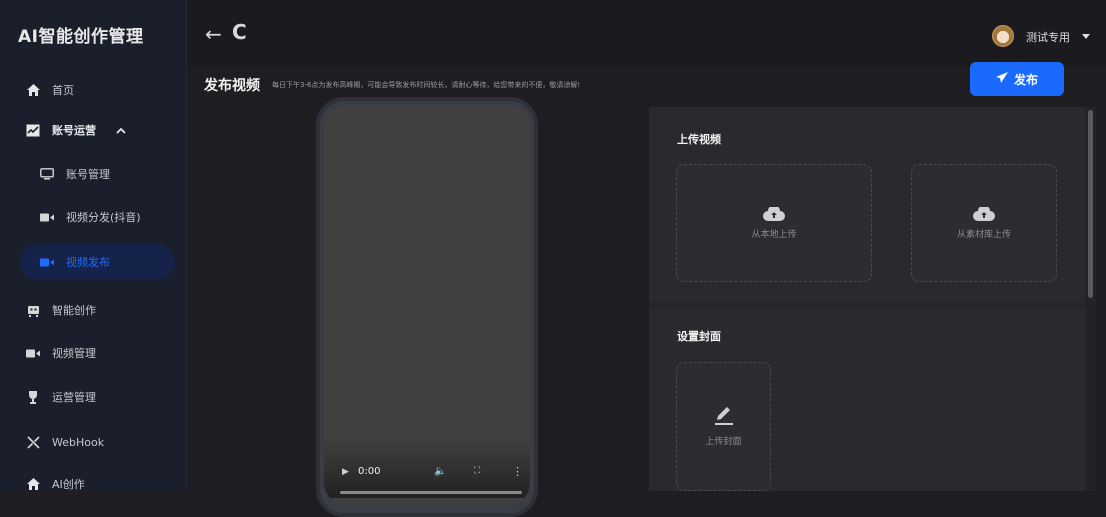 Image resolution: width=1106 pixels, height=517 pixels. I want to click on sidebar-item-label: 账号管理, so click(88, 174).